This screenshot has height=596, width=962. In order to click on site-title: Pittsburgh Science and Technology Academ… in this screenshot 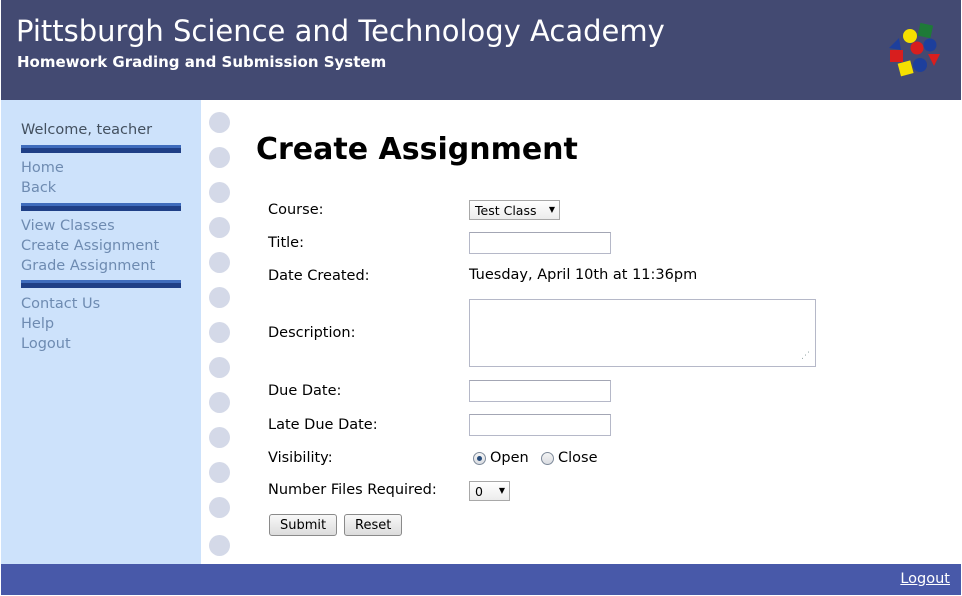, I will do `click(340, 31)`.